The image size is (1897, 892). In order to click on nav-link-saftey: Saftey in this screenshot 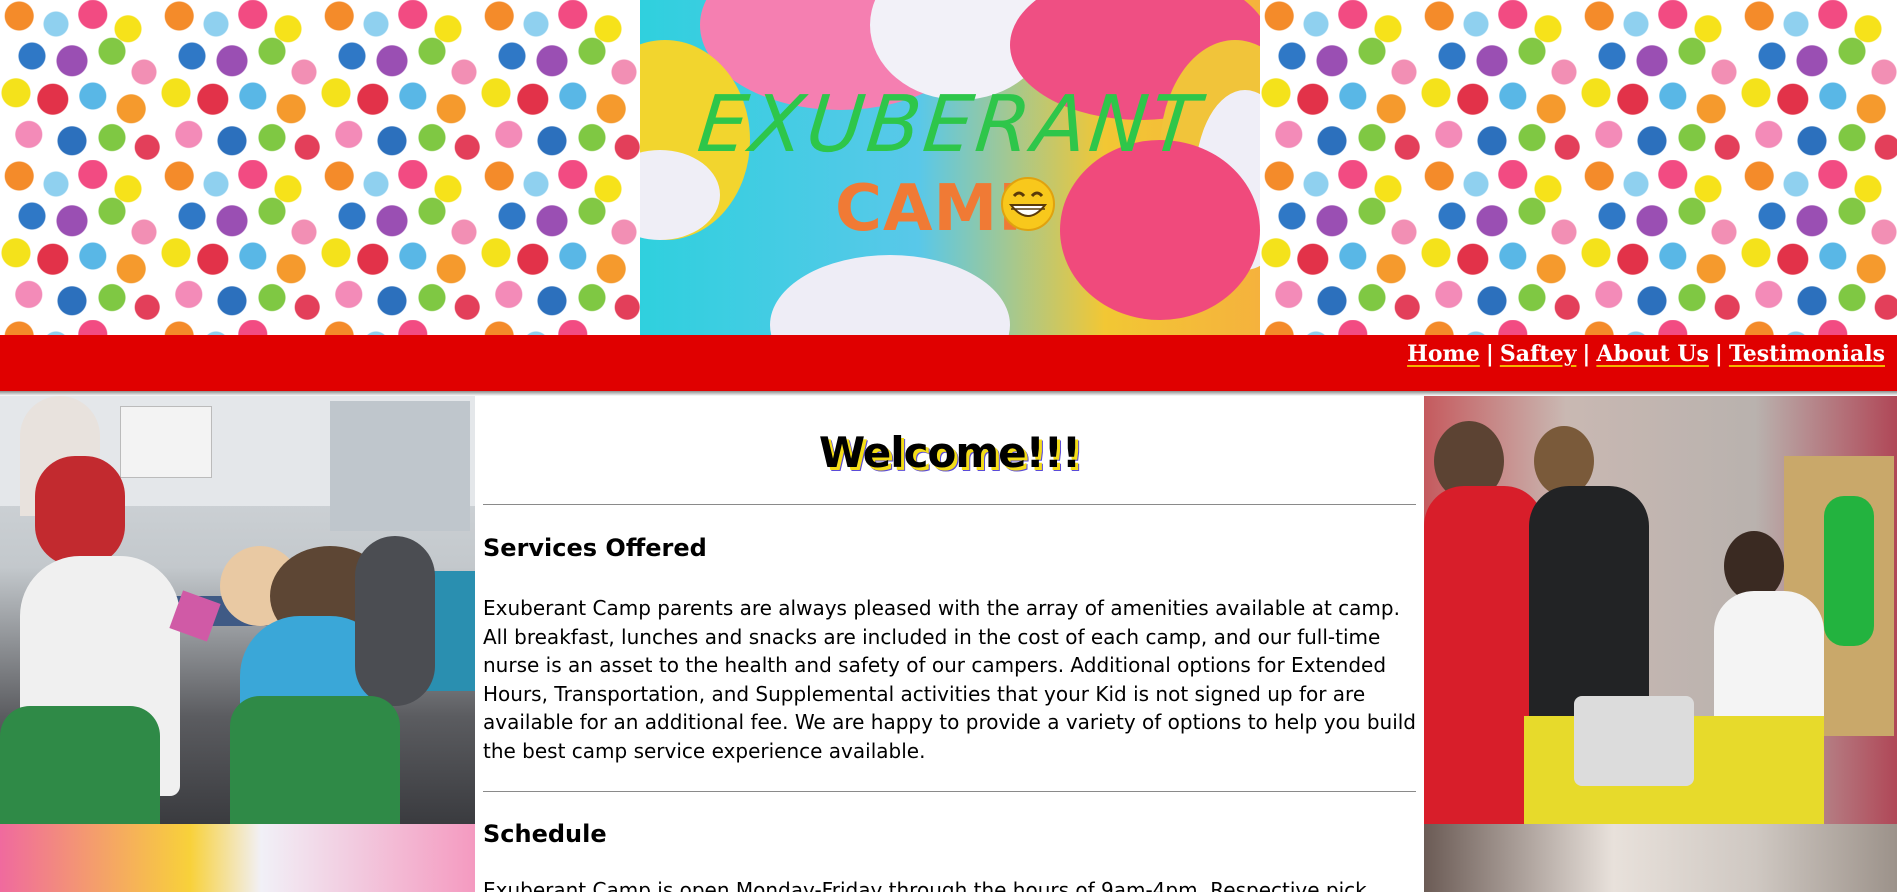, I will do `click(1538, 354)`.